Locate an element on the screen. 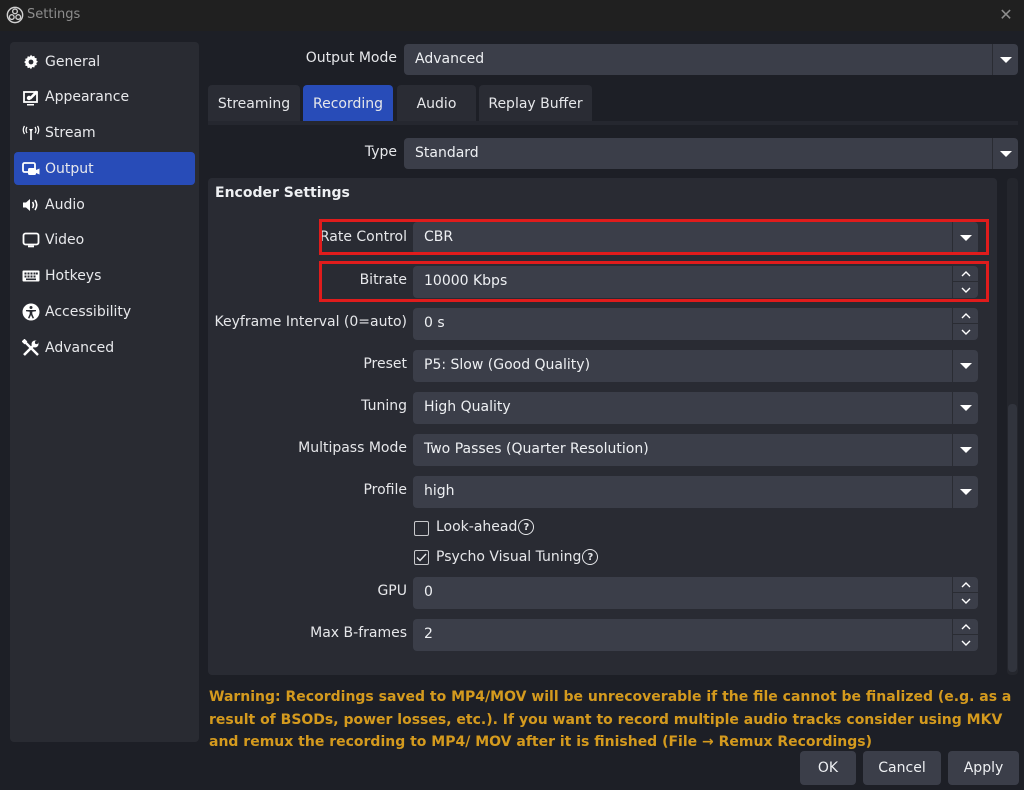  sidebar-item-accessibility: Accessibility is located at coordinates (104, 312).